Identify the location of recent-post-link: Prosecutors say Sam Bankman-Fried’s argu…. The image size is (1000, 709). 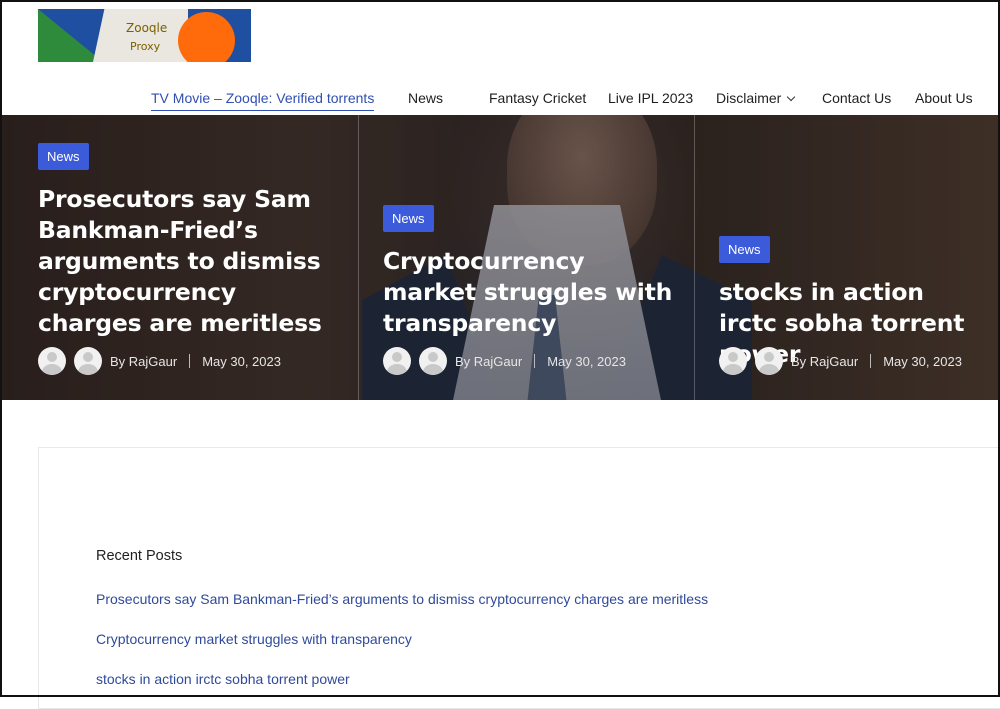
(402, 599).